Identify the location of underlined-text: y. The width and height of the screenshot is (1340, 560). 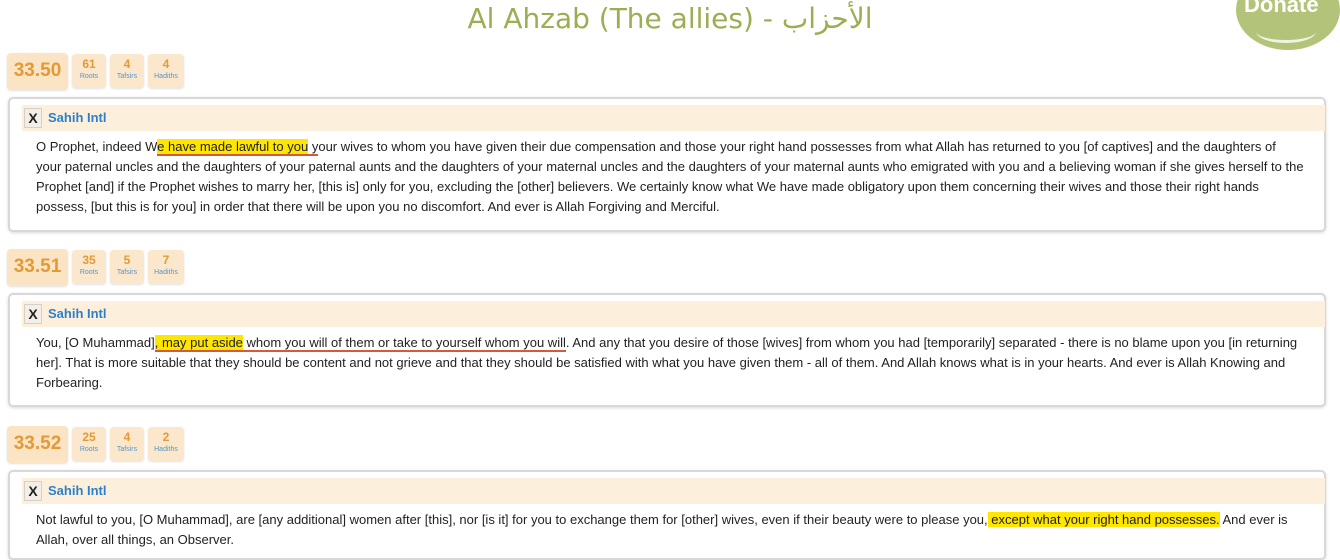
(313, 147).